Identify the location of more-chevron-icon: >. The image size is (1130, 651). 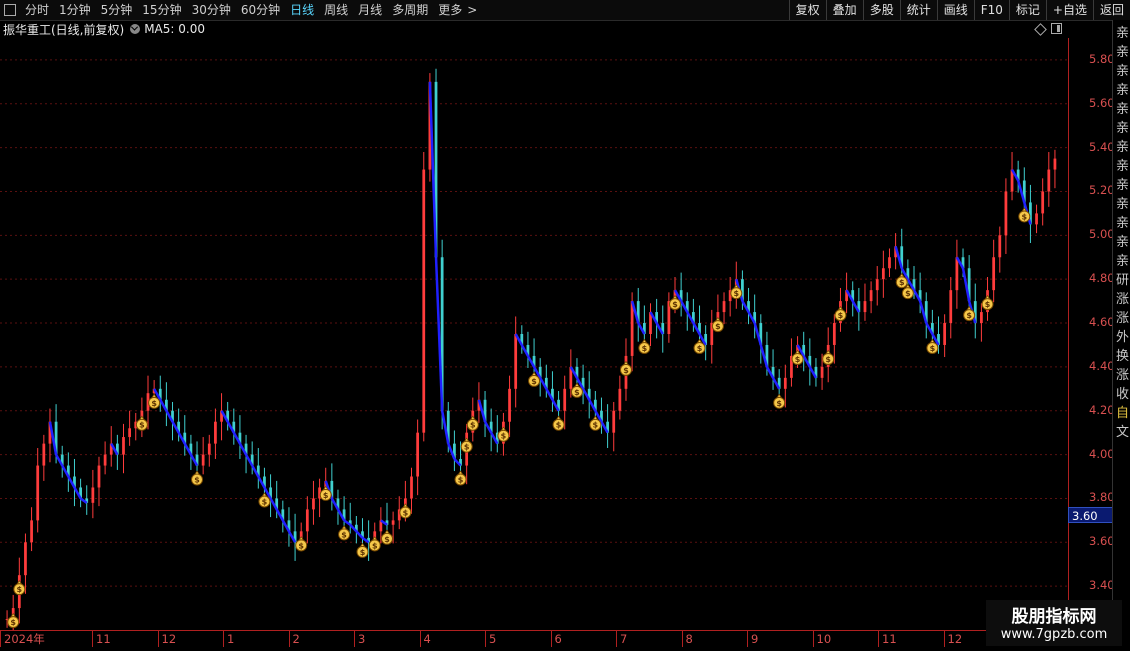
(474, 10).